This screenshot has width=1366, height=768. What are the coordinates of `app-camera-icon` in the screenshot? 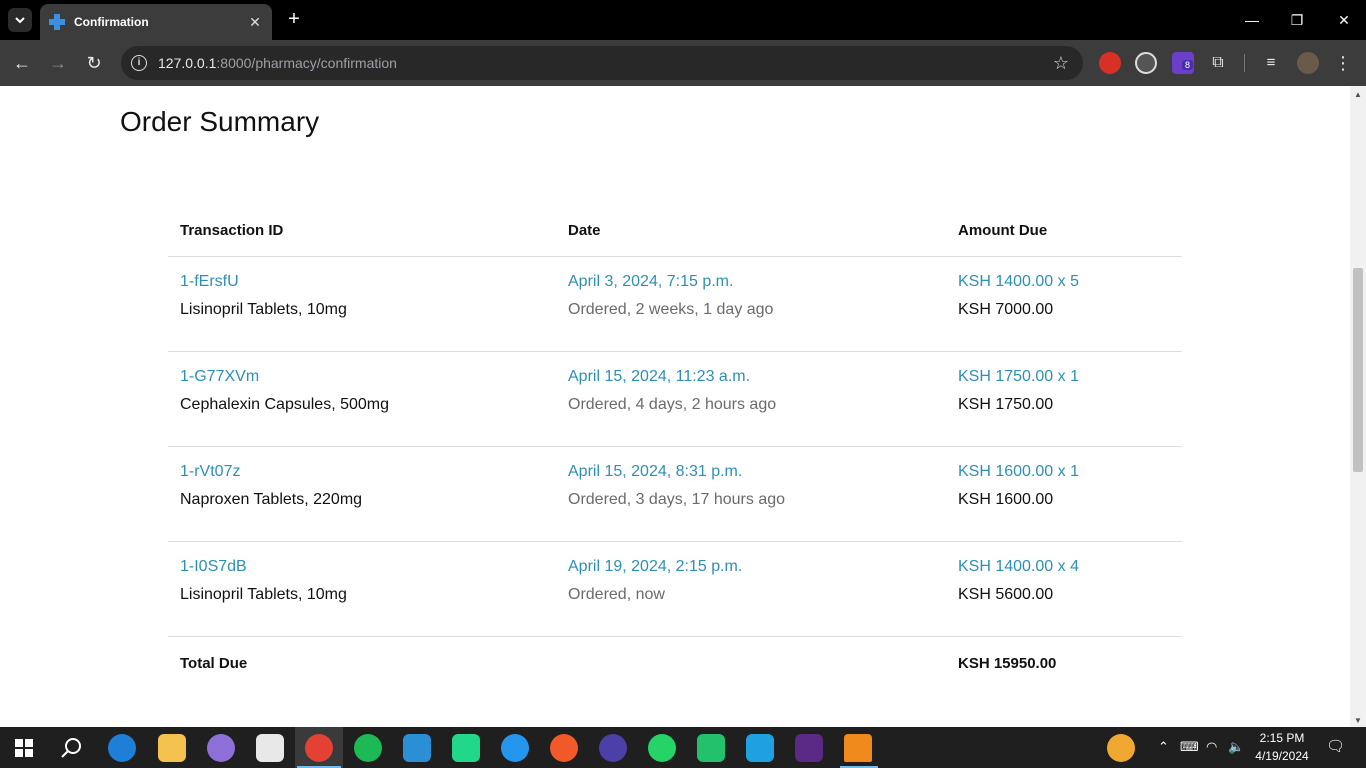 It's located at (760, 748).